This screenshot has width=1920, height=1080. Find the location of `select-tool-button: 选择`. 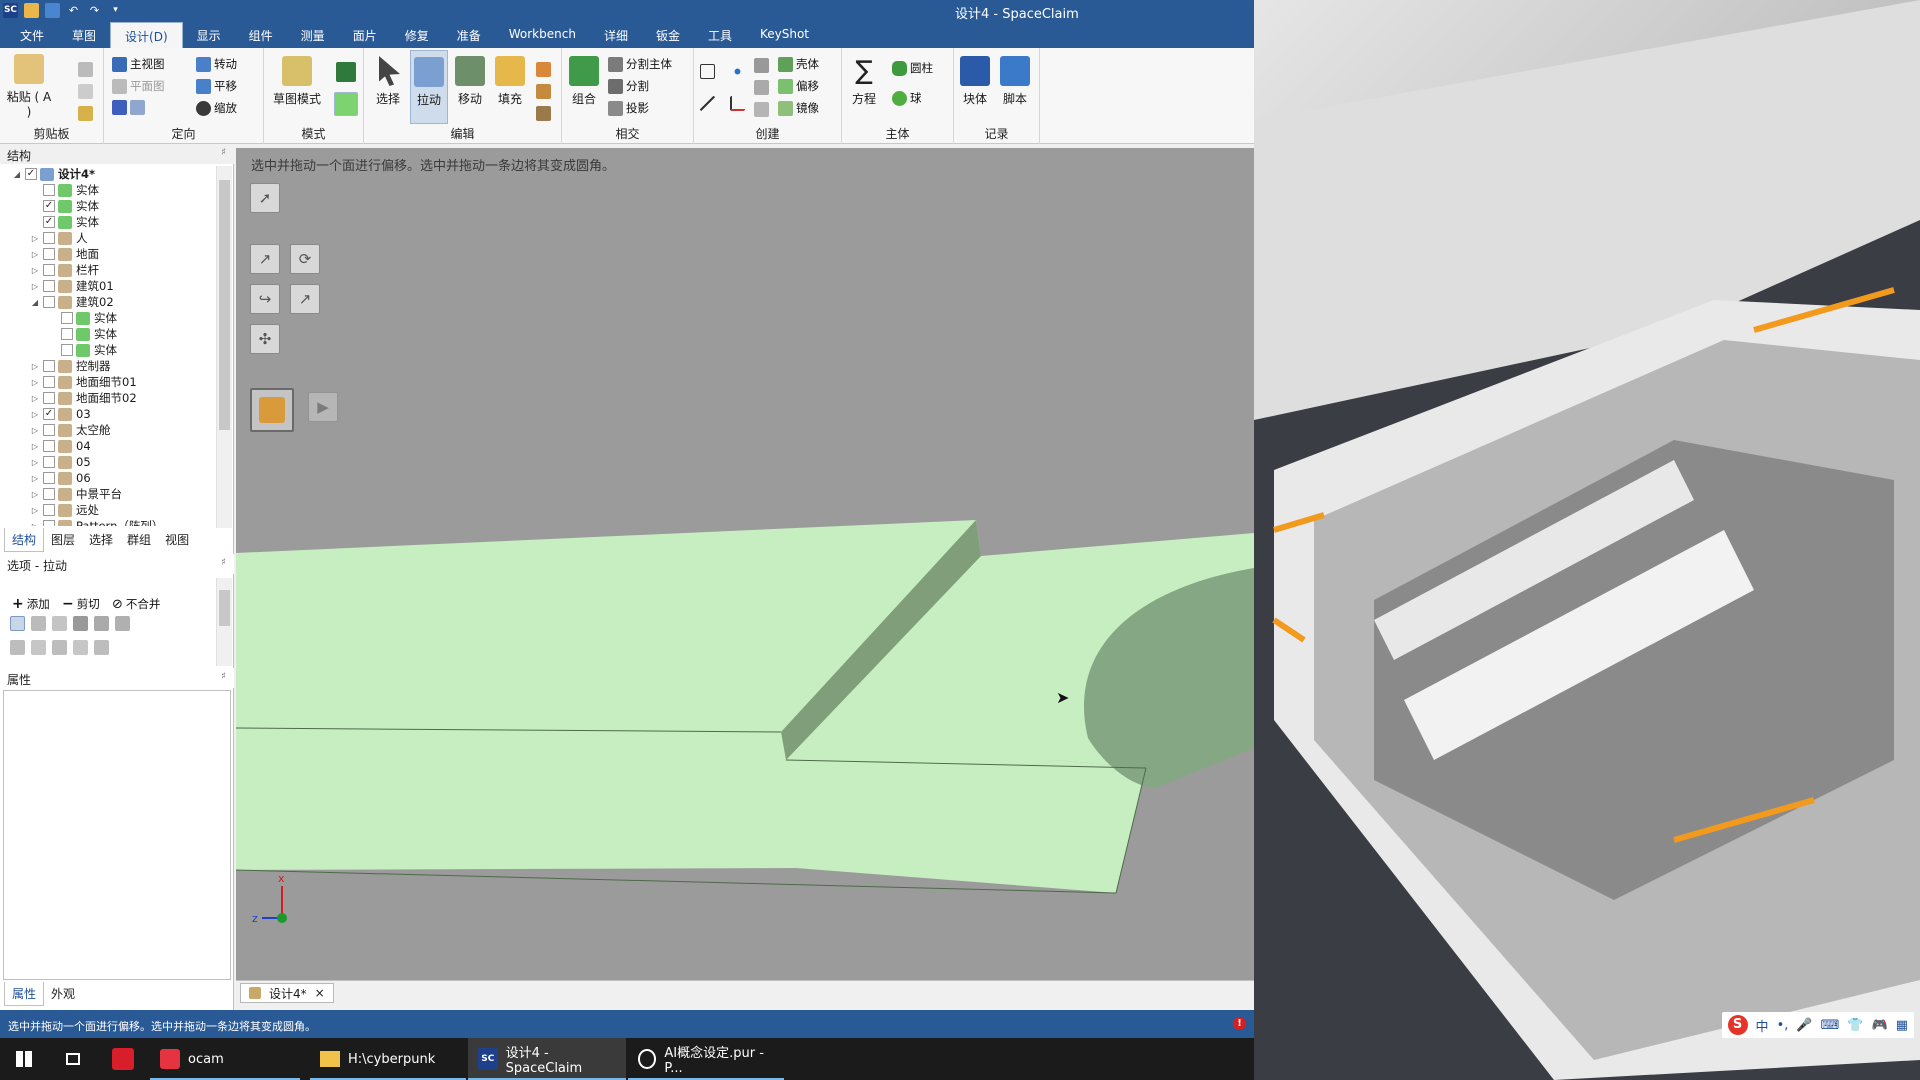

select-tool-button: 选择 is located at coordinates (388, 81).